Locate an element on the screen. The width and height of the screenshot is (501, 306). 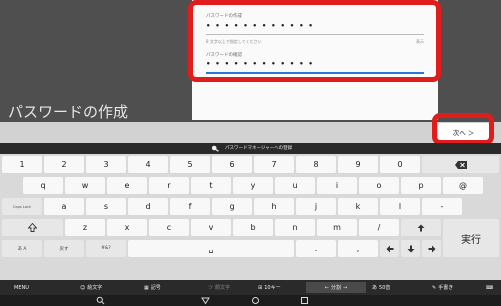
arrow-right-key is located at coordinates (431, 248).